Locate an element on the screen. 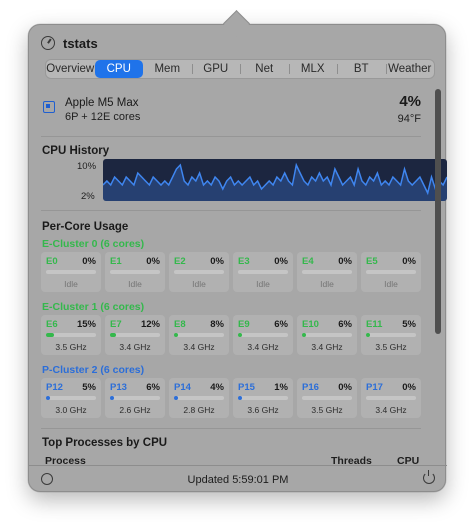 The width and height of the screenshot is (474, 522). history-top-label: 10% is located at coordinates (87, 166).